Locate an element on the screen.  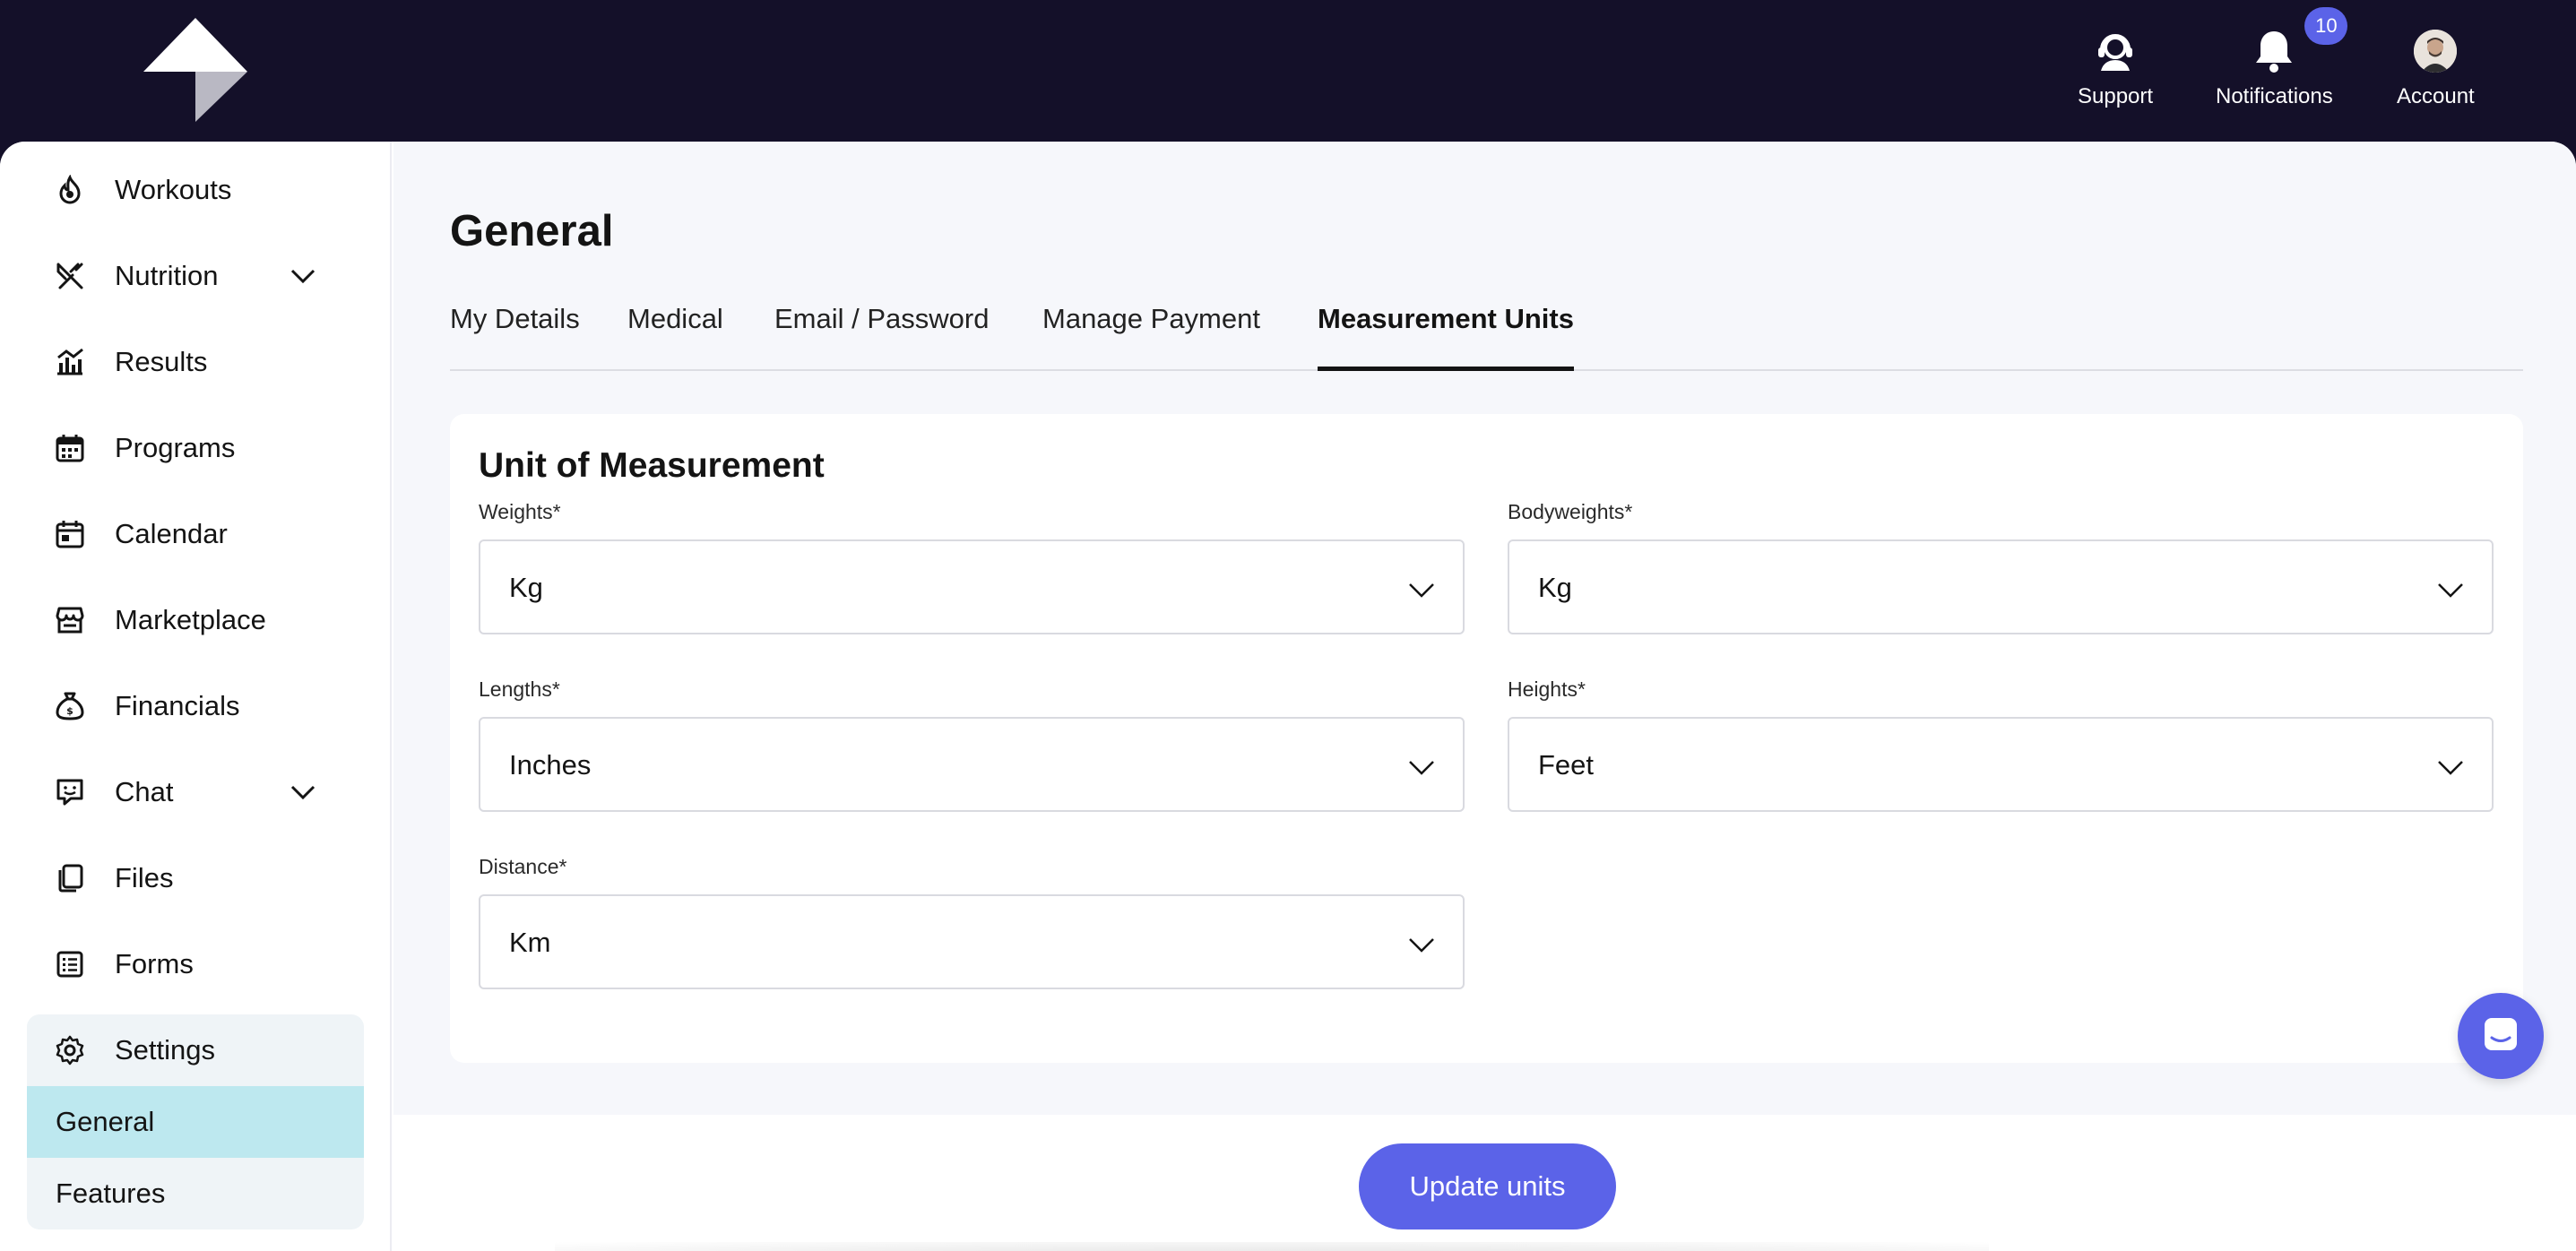
notifications-label: Notifications is located at coordinates (2274, 96).